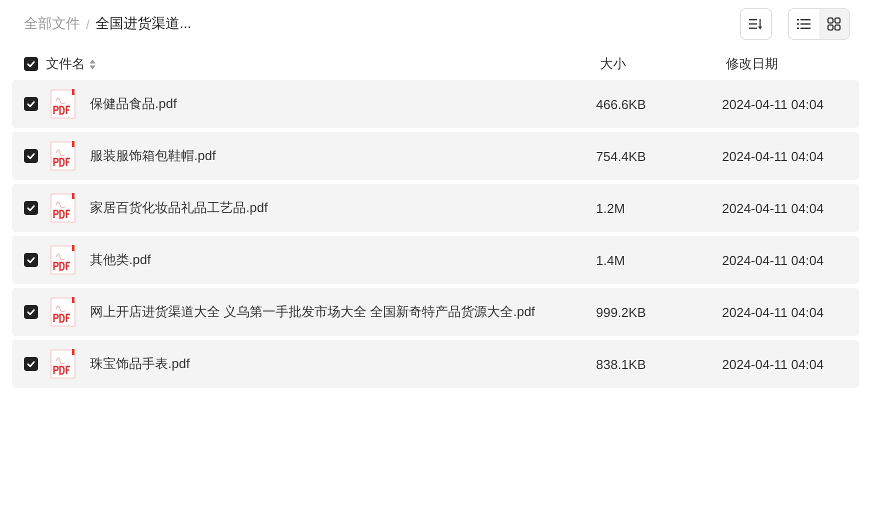 This screenshot has width=874, height=514. I want to click on file-size: 1.4M, so click(611, 260).